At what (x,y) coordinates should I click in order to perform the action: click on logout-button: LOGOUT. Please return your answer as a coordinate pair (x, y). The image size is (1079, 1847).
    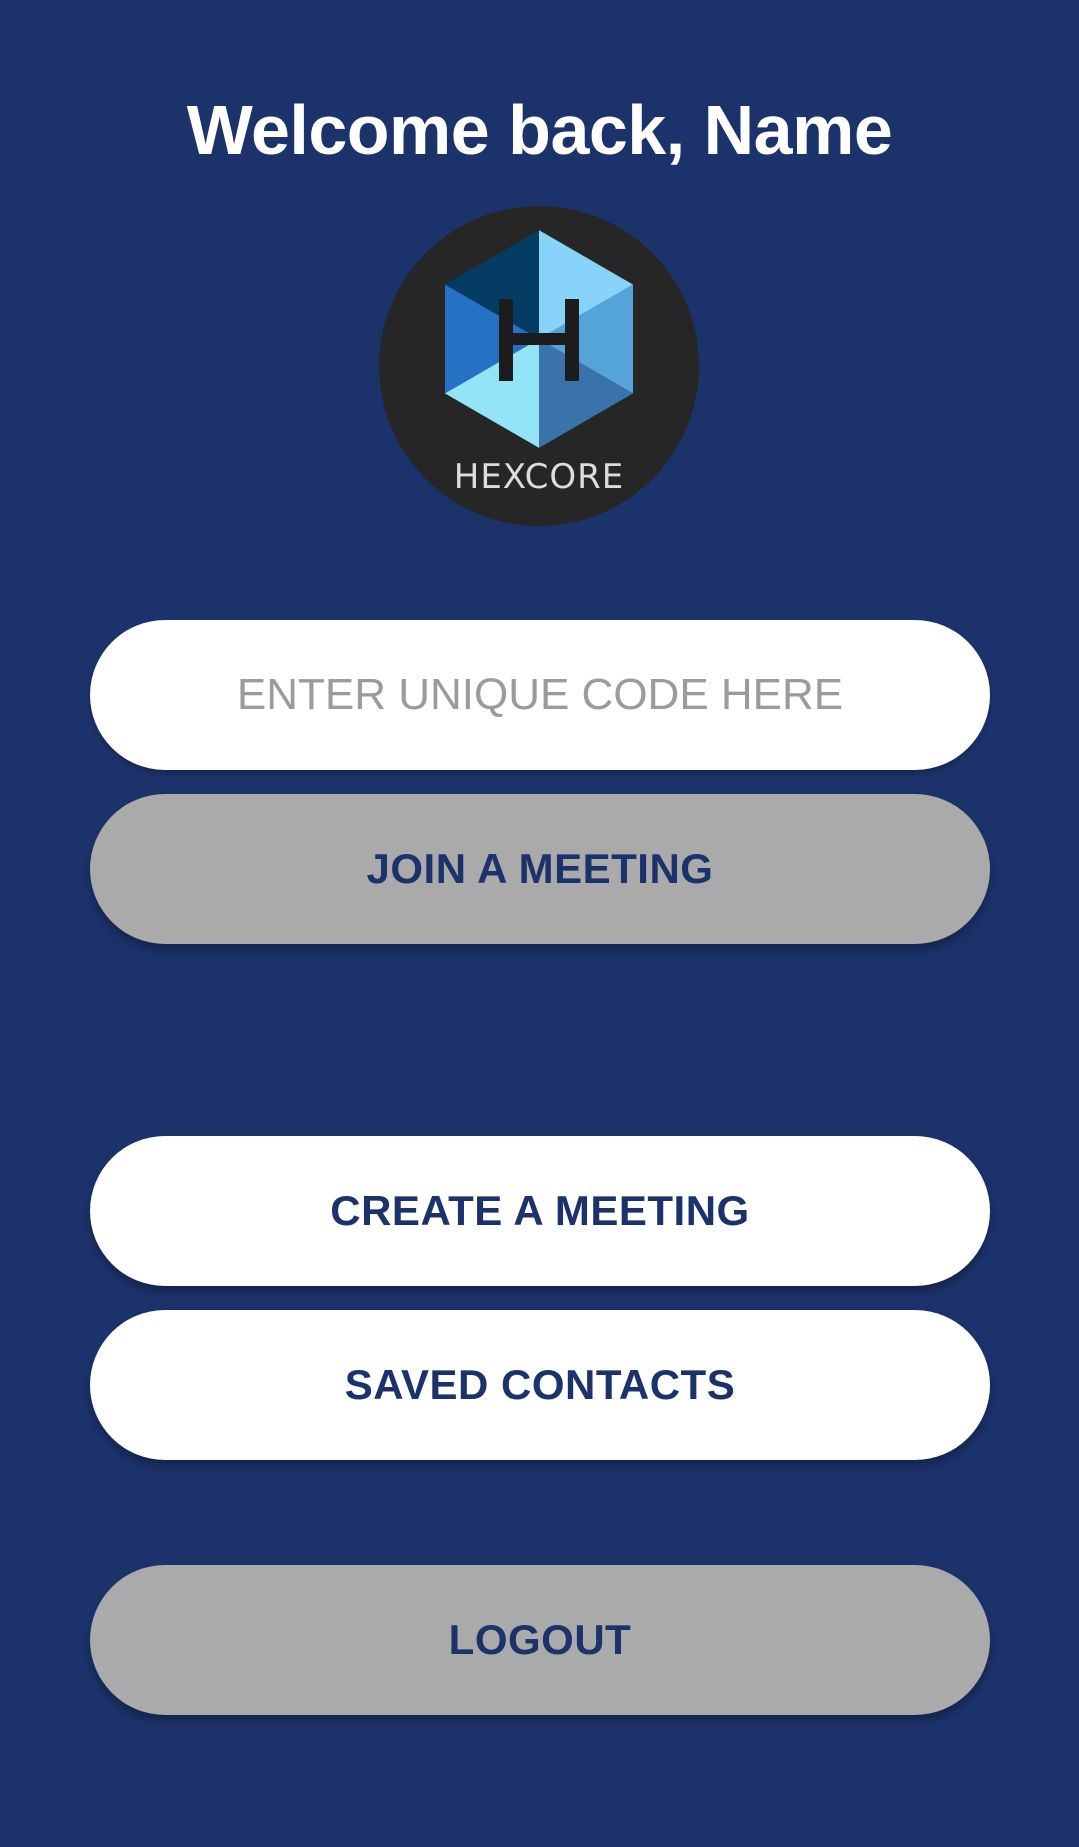
    Looking at the image, I should click on (540, 1640).